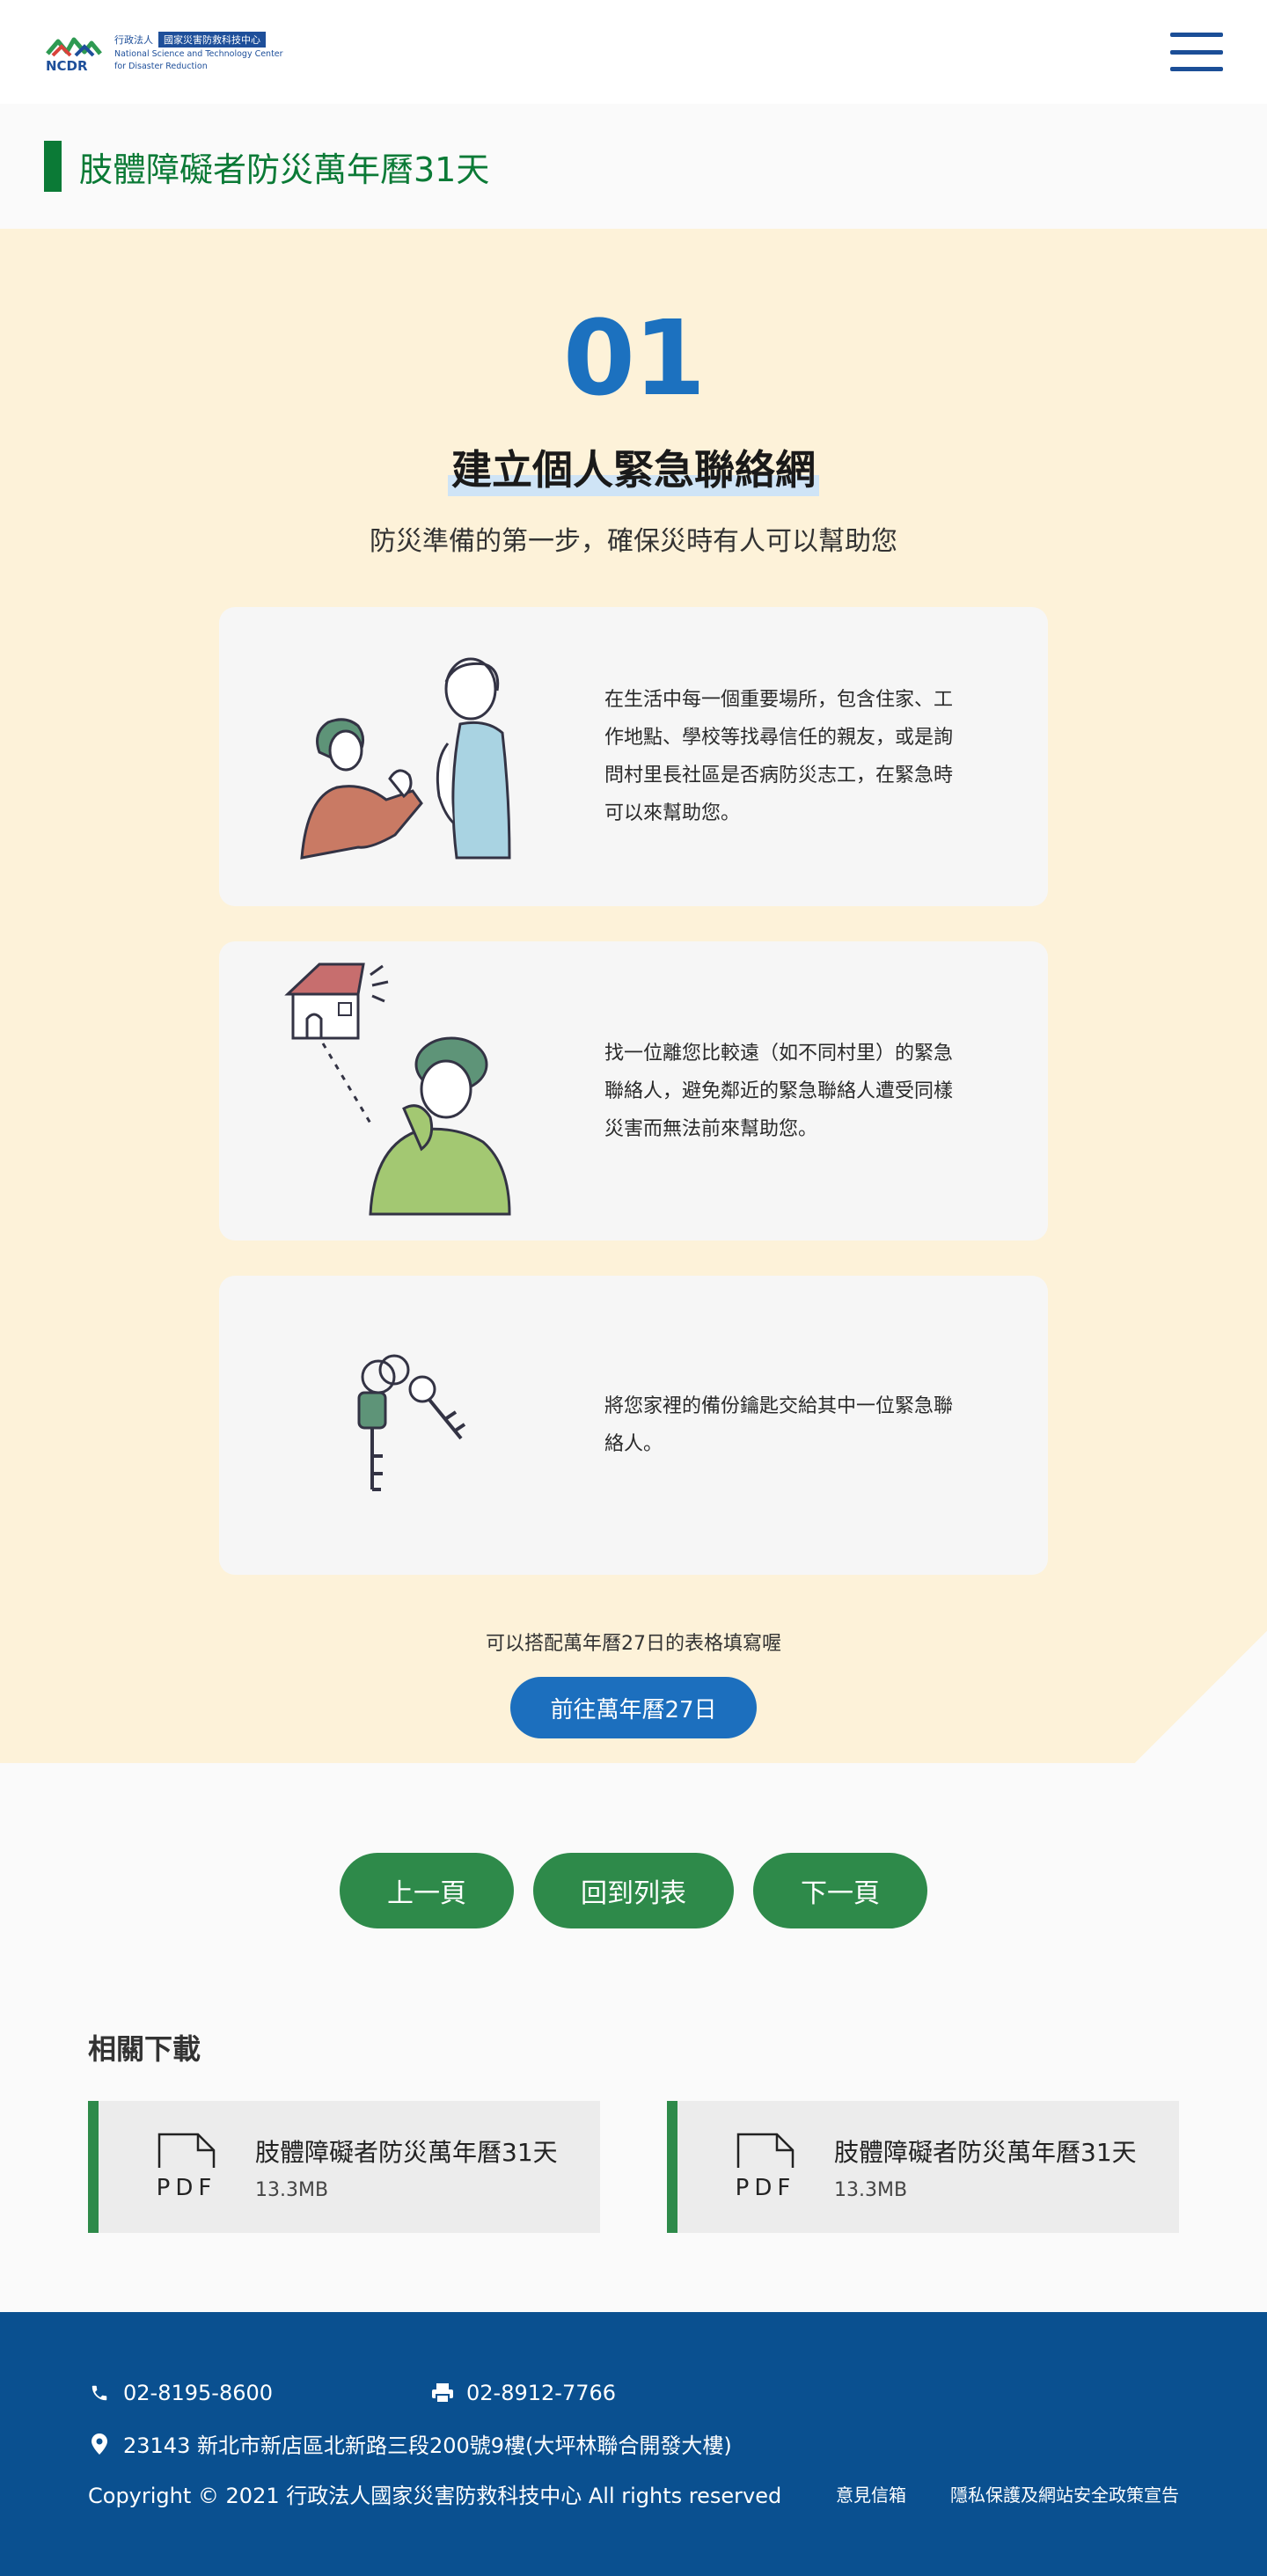 This screenshot has width=1267, height=2576. I want to click on page-title: 肢體障礙者防災萬年曆31天, so click(284, 169).